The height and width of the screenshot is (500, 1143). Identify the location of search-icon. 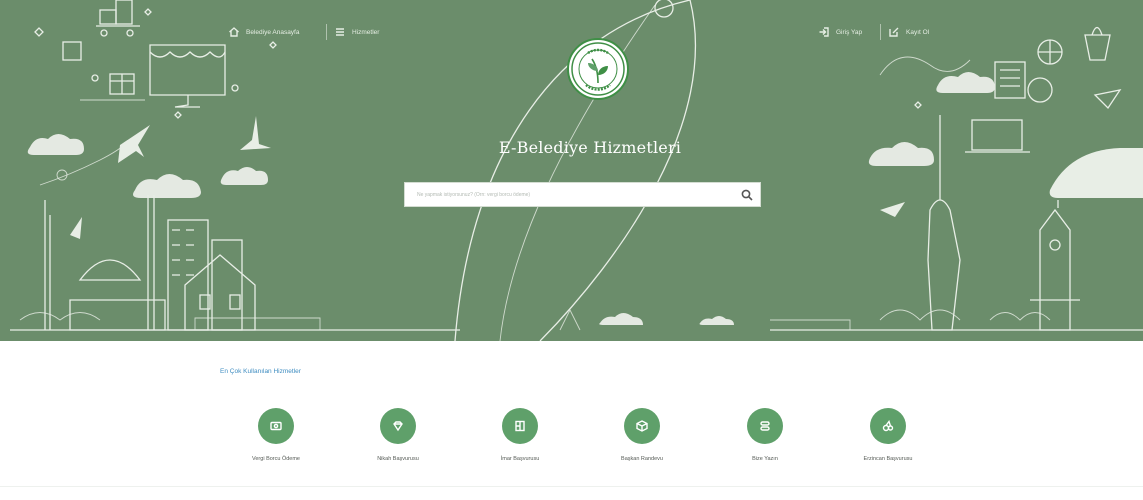
(747, 195).